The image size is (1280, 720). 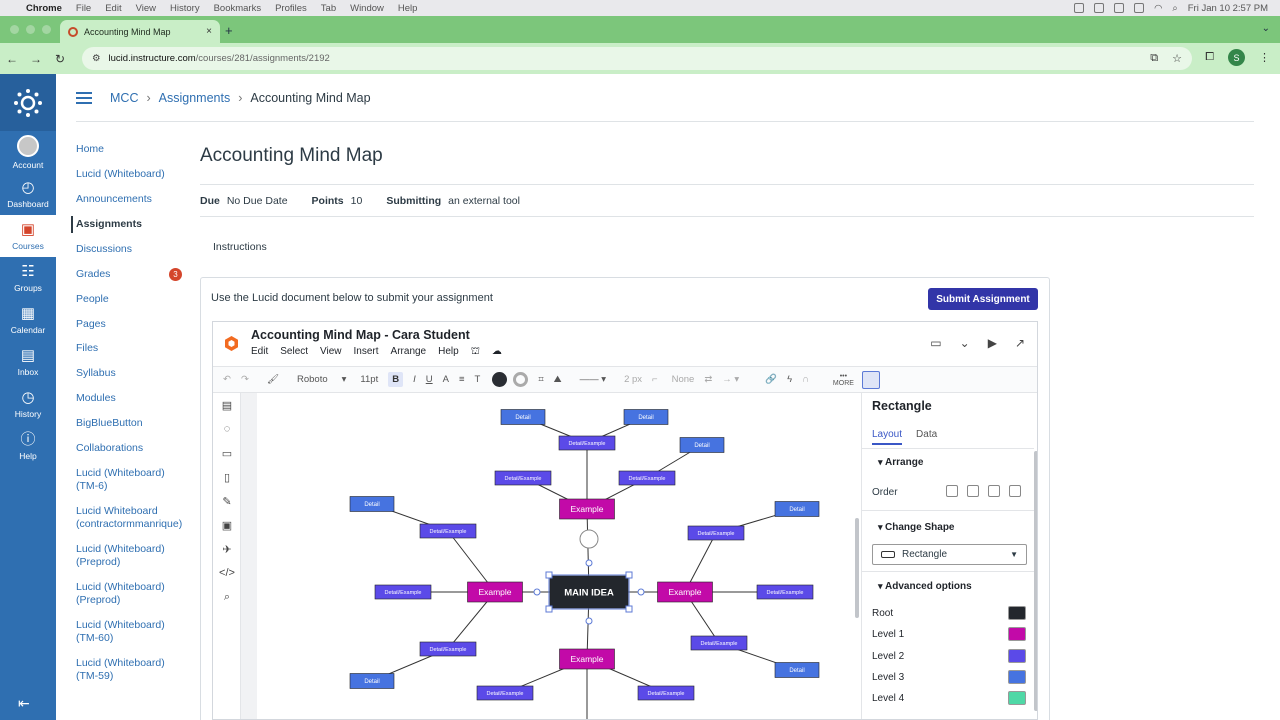 What do you see at coordinates (1209, 57) in the screenshot?
I see `extensions-icon: ⧠` at bounding box center [1209, 57].